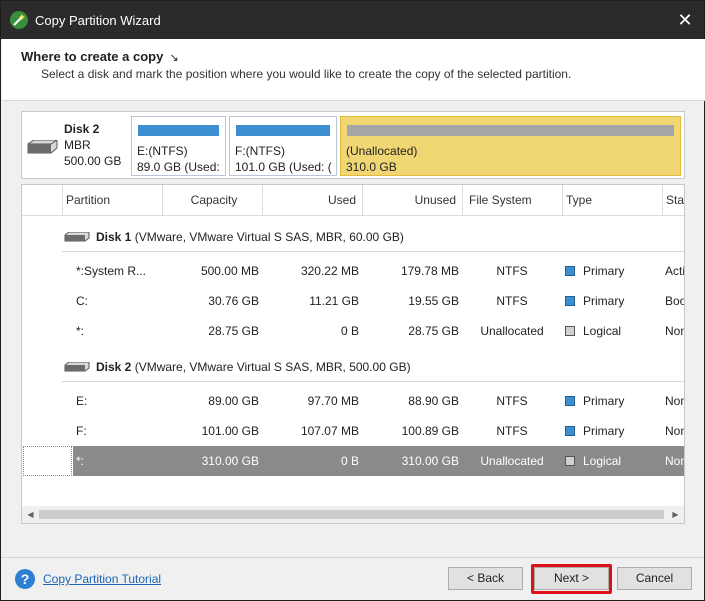 The image size is (705, 601). I want to click on disk-map-size: 500.00 GB, so click(93, 161).